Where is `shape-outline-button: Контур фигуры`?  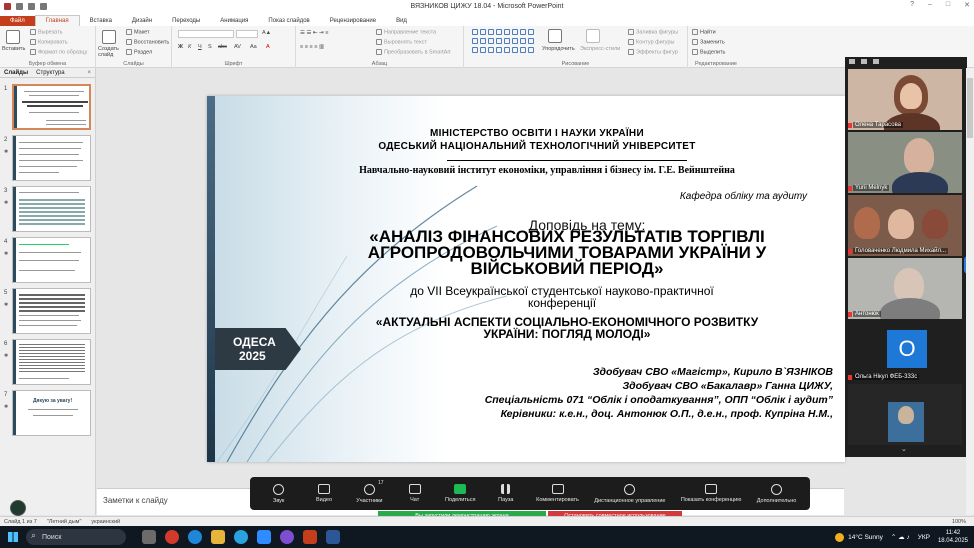
shape-outline-button: Контур фигуры is located at coordinates (651, 42).